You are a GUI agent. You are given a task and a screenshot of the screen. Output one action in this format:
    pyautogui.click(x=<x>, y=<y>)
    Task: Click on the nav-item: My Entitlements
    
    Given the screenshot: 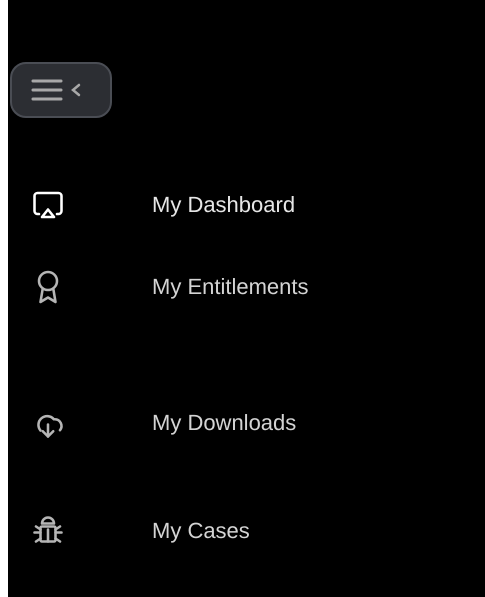 What is the action you would take?
    pyautogui.click(x=198, y=287)
    